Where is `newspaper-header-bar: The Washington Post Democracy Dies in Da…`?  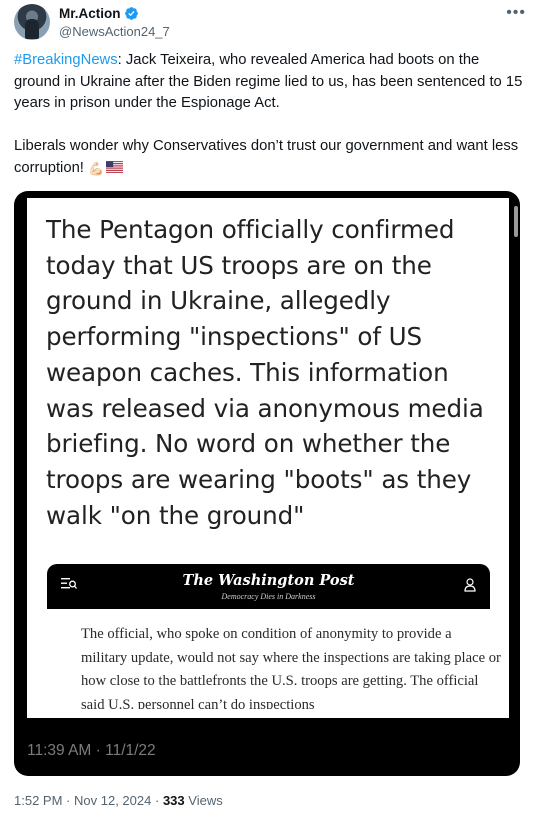
newspaper-header-bar: The Washington Post Democracy Dies in Da… is located at coordinates (268, 586).